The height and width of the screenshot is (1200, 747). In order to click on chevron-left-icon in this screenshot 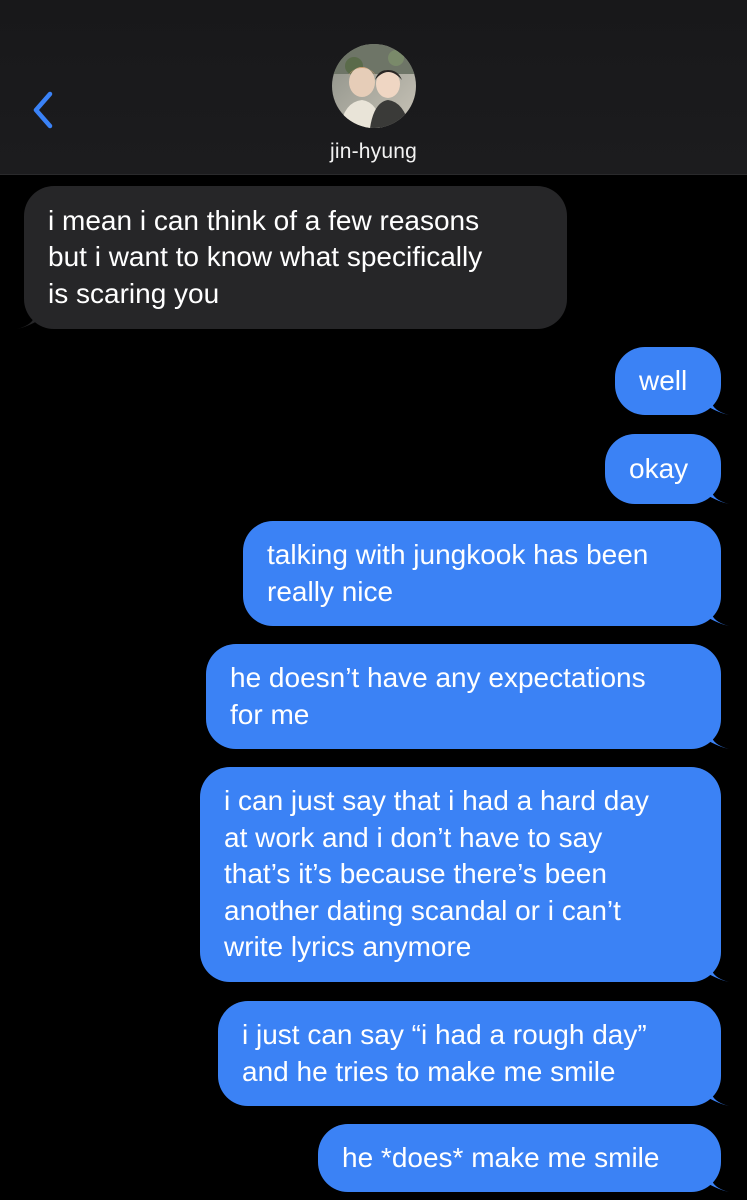, I will do `click(43, 110)`.